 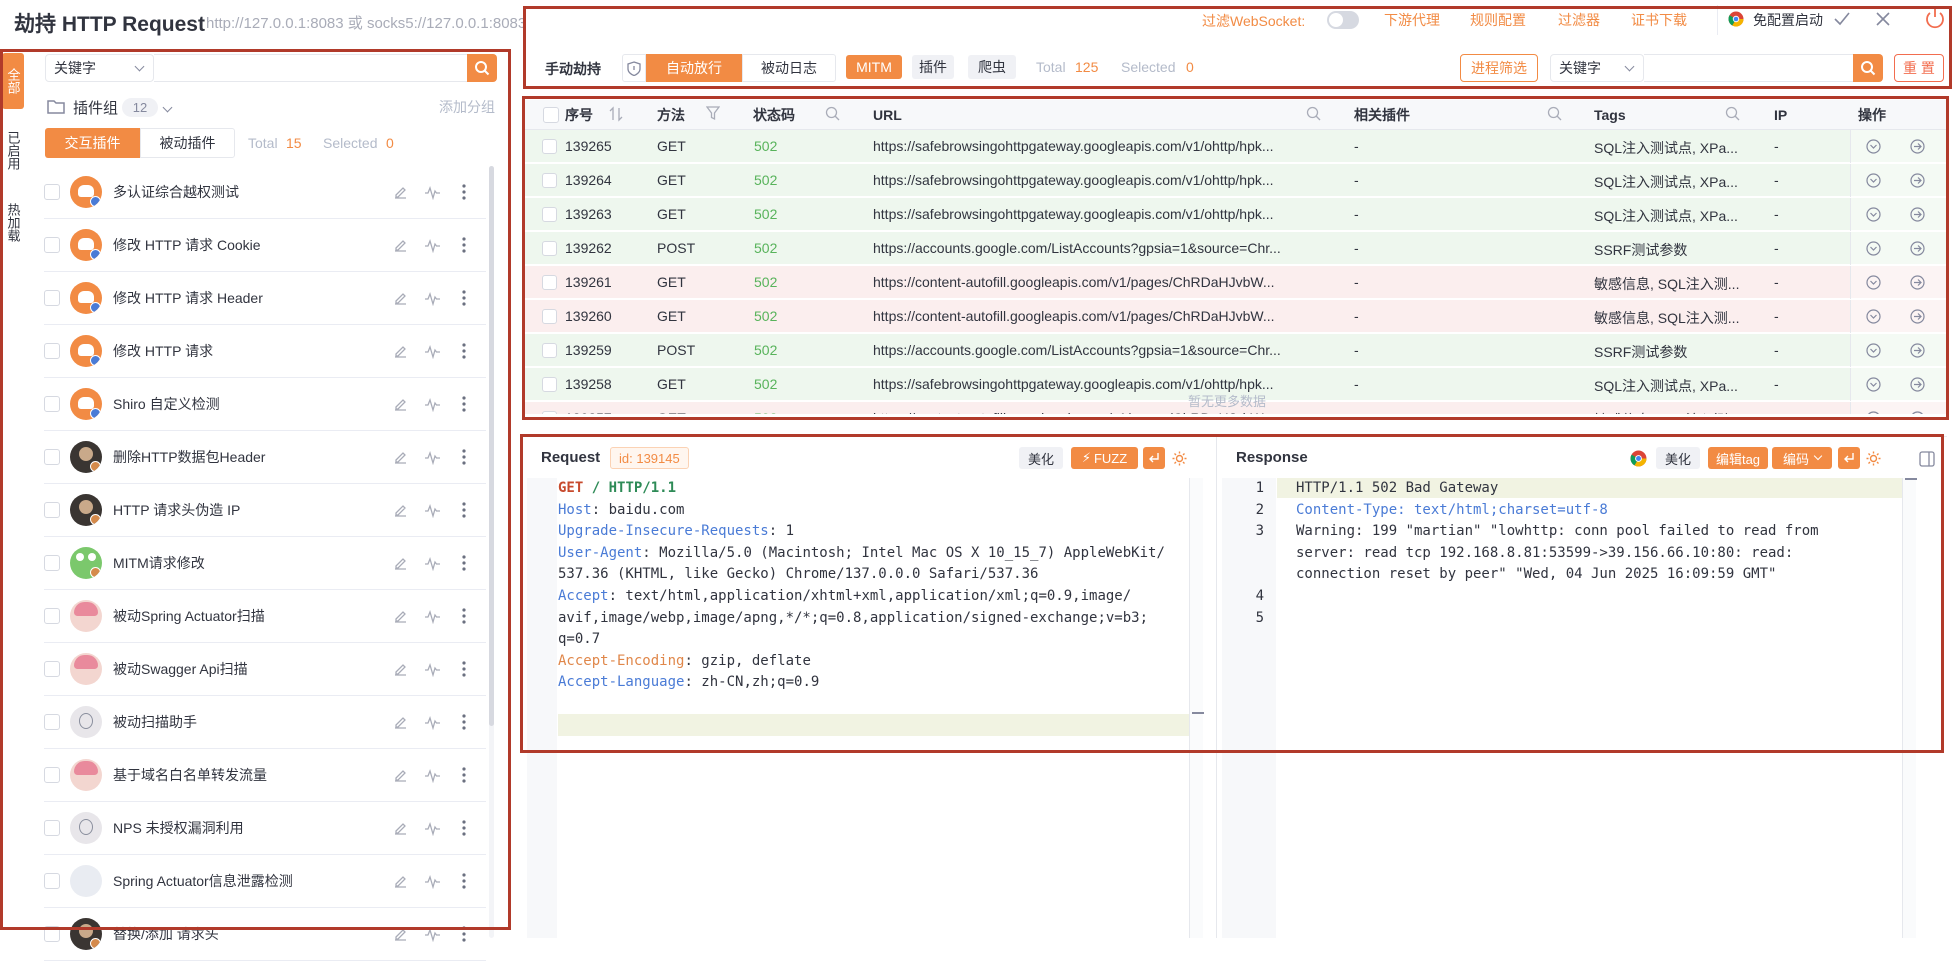 What do you see at coordinates (616, 114) in the screenshot?
I see `sort-icon` at bounding box center [616, 114].